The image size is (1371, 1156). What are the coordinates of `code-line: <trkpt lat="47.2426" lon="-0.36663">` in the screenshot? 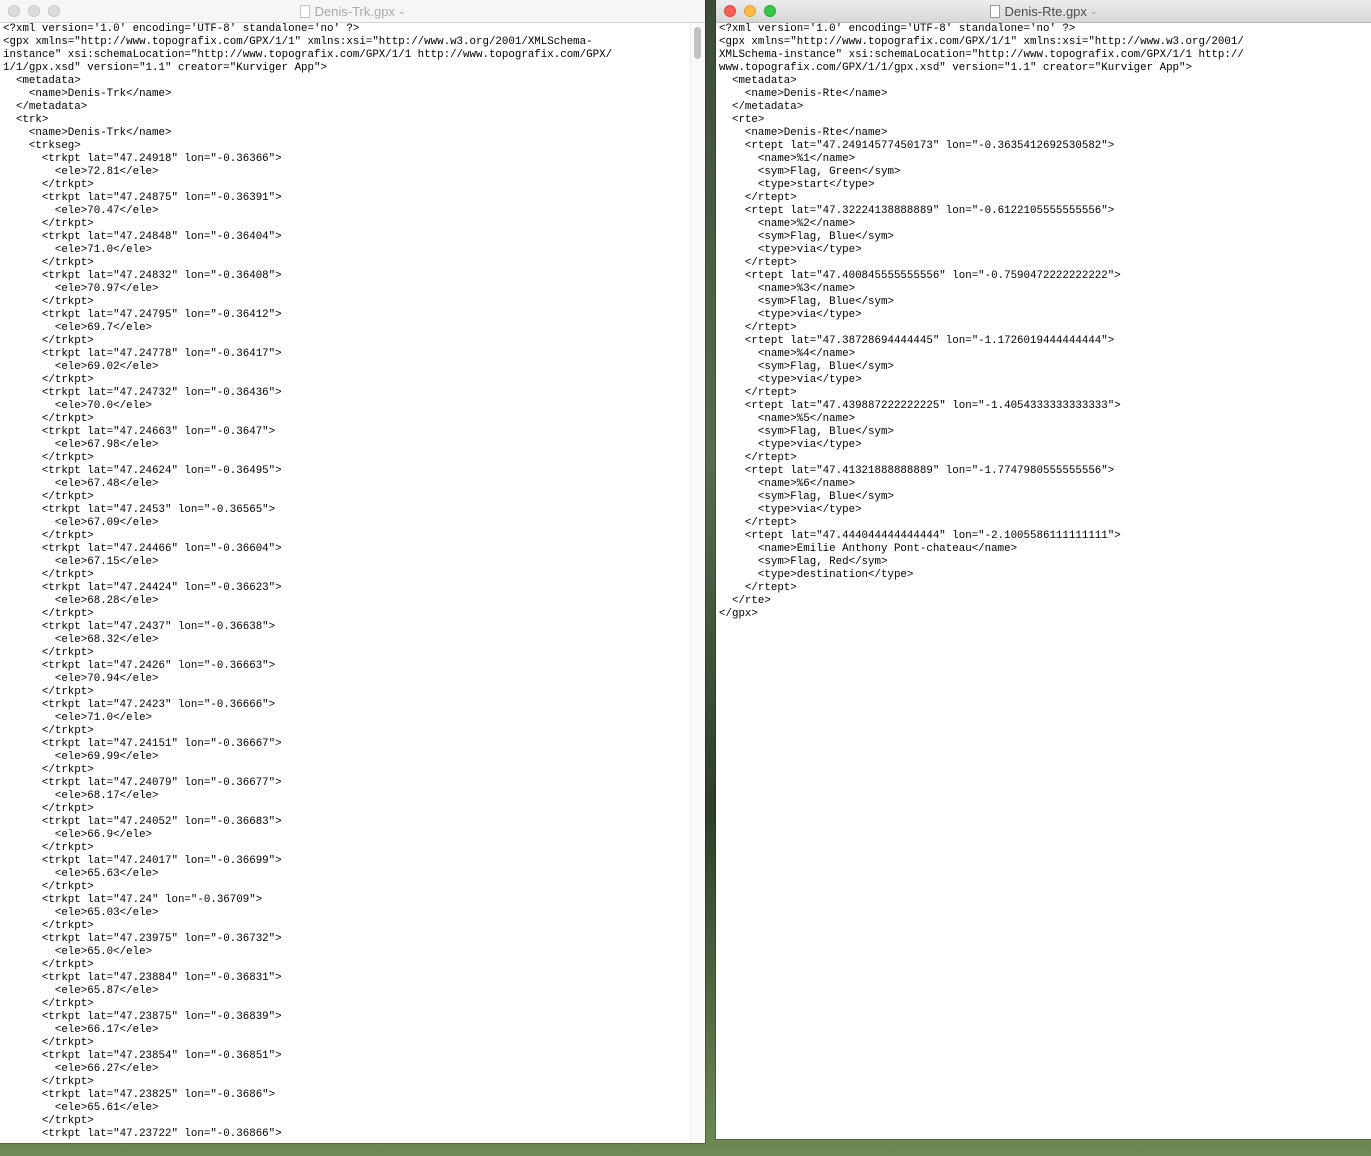 It's located at (354, 666).